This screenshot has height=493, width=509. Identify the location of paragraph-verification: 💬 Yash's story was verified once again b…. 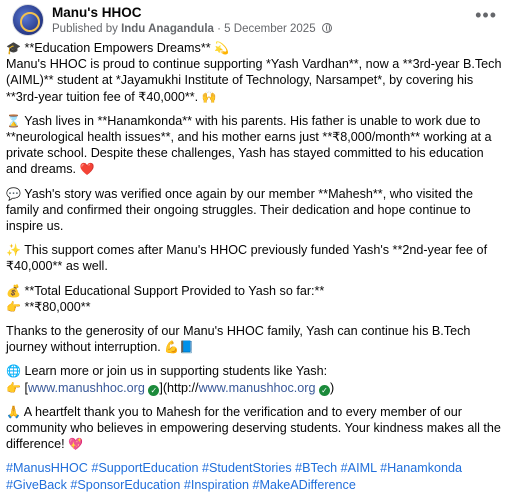
(254, 210).